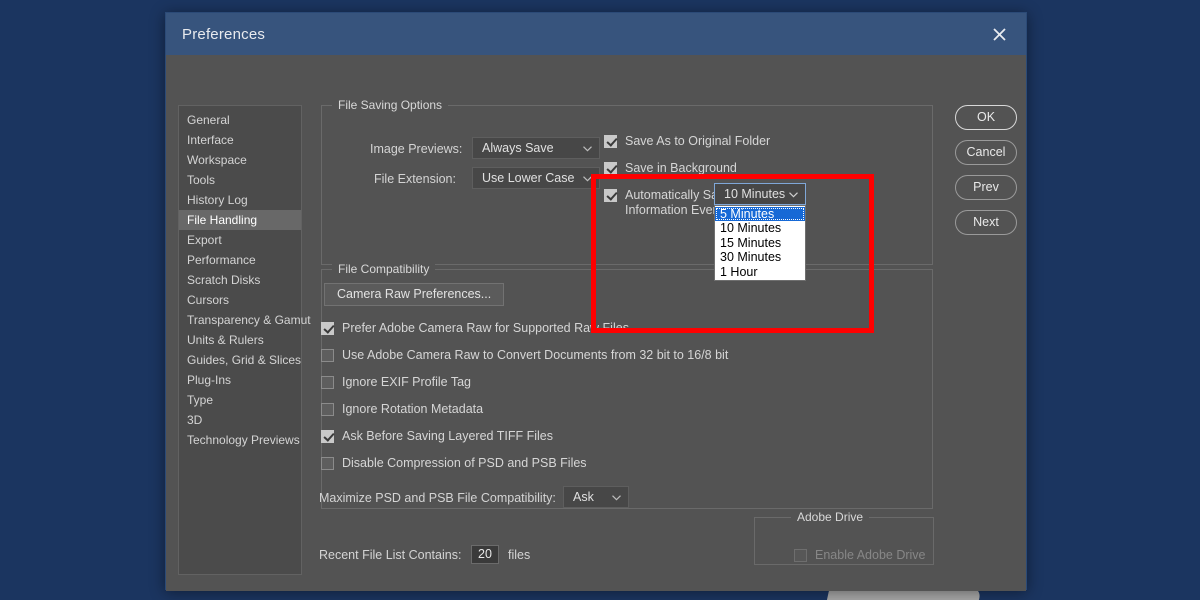 The width and height of the screenshot is (1200, 600). Describe the element at coordinates (240, 300) in the screenshot. I see `sidebar-item-cursors: Cursors` at that location.